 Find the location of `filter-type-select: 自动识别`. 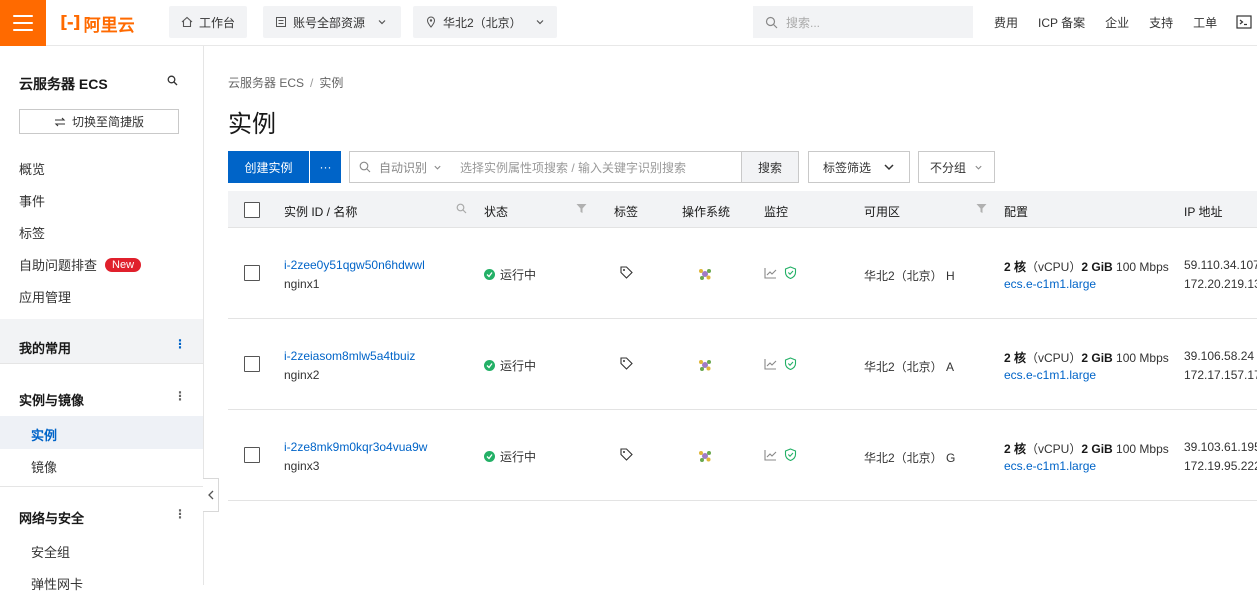

filter-type-select: 自动识别 is located at coordinates (410, 167).